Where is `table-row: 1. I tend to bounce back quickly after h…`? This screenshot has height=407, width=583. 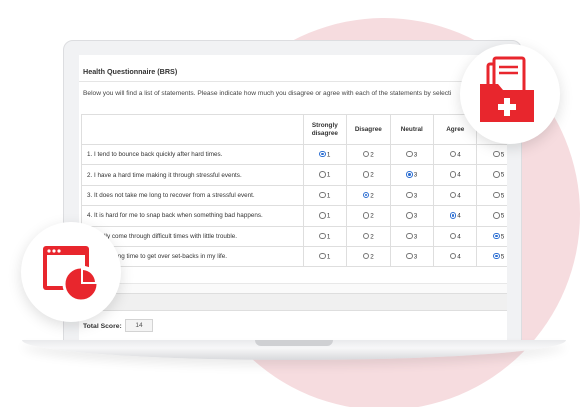 table-row: 1. I tend to bounce back quickly after h… is located at coordinates (294, 154).